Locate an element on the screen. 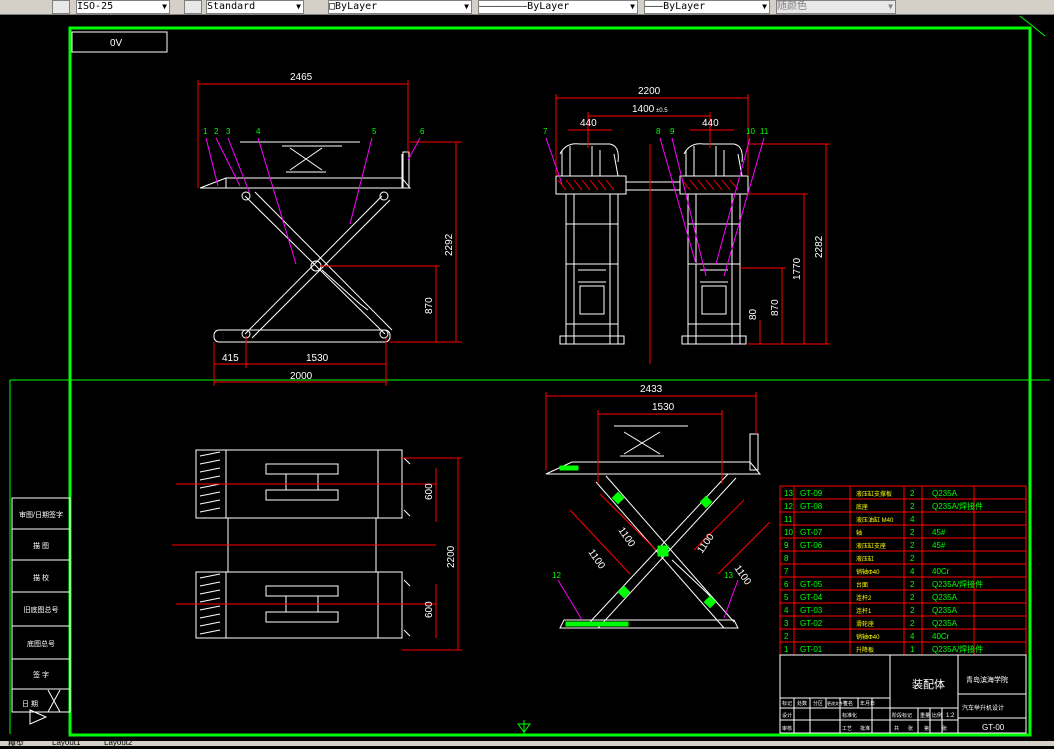 The image size is (1054, 749). bom-cell-code: GT-08 is located at coordinates (811, 506).